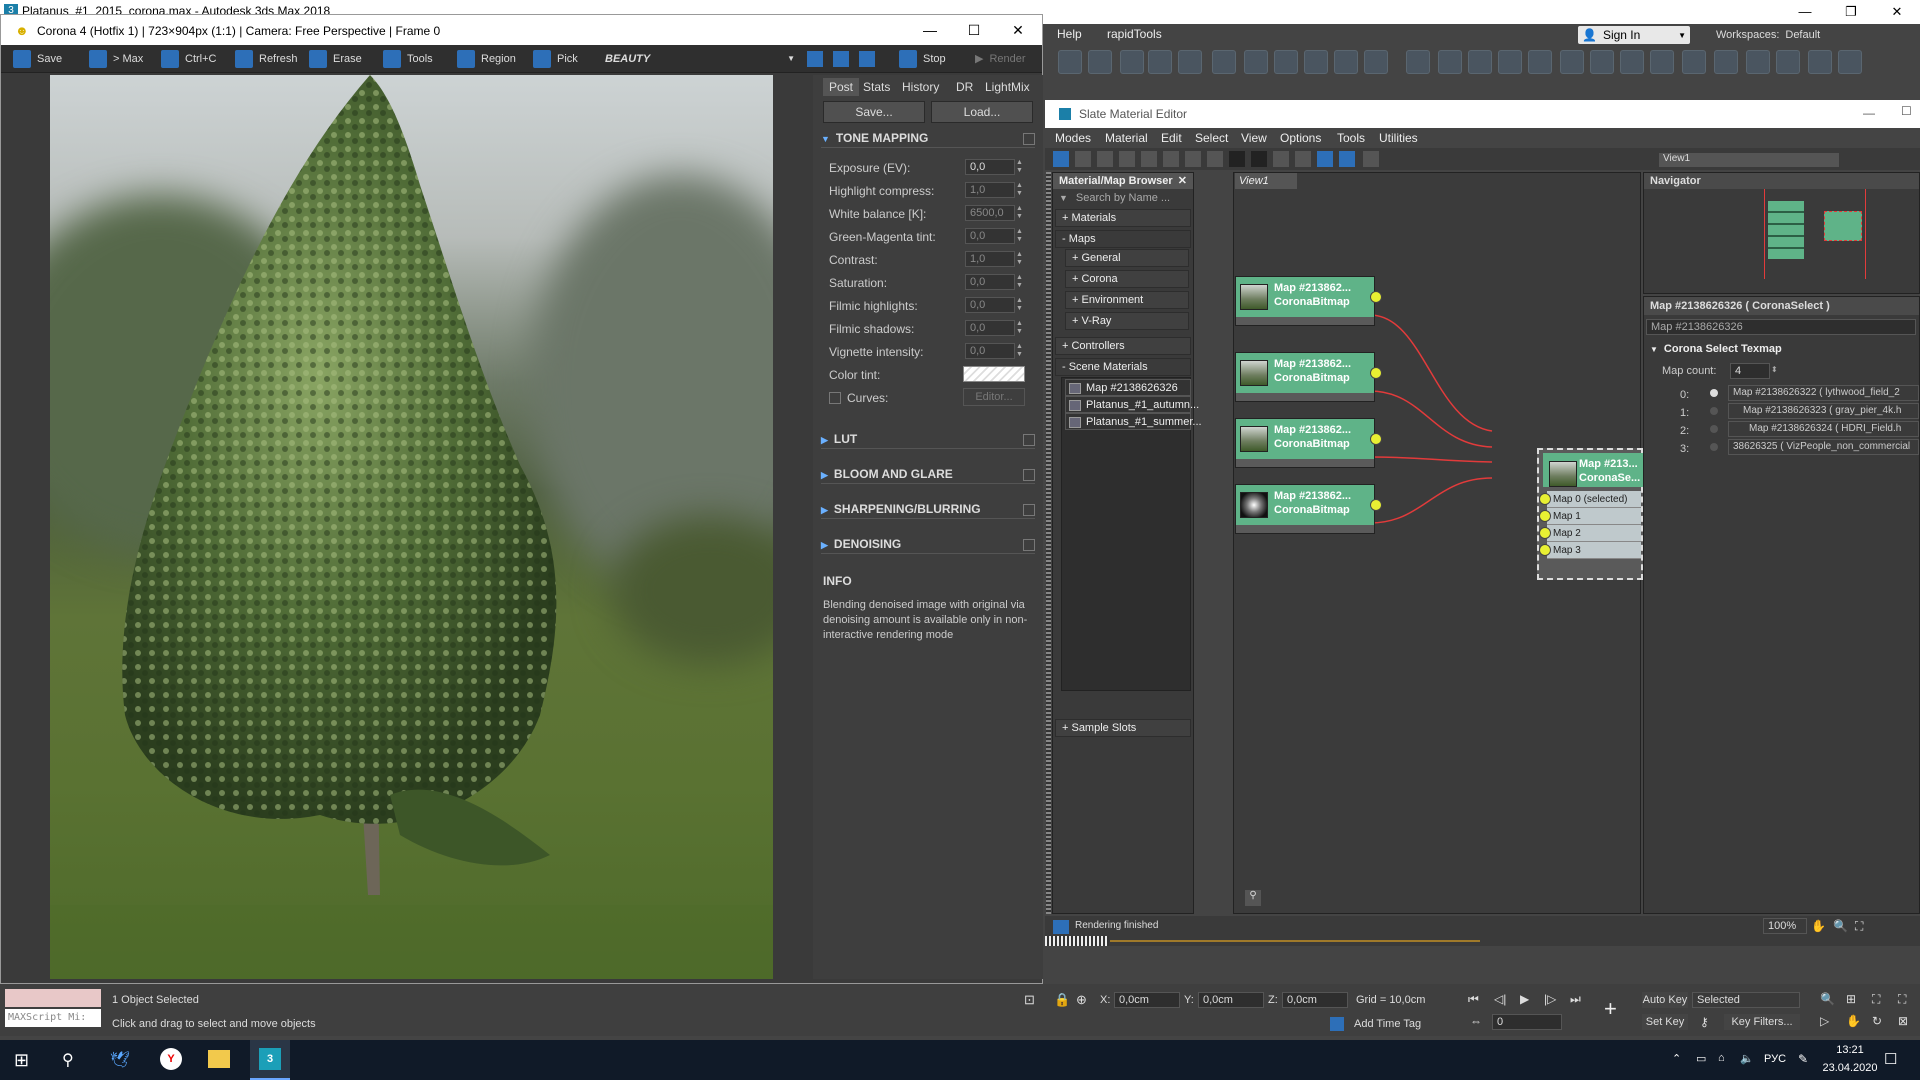 This screenshot has width=1920, height=1080. Describe the element at coordinates (1716, 349) in the screenshot. I see `rollout-corona-select: ▼ Corona Select Texmap` at that location.